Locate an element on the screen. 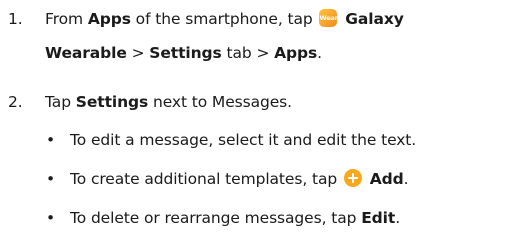 The width and height of the screenshot is (513, 244). step-1-text-d: . is located at coordinates (319, 53).